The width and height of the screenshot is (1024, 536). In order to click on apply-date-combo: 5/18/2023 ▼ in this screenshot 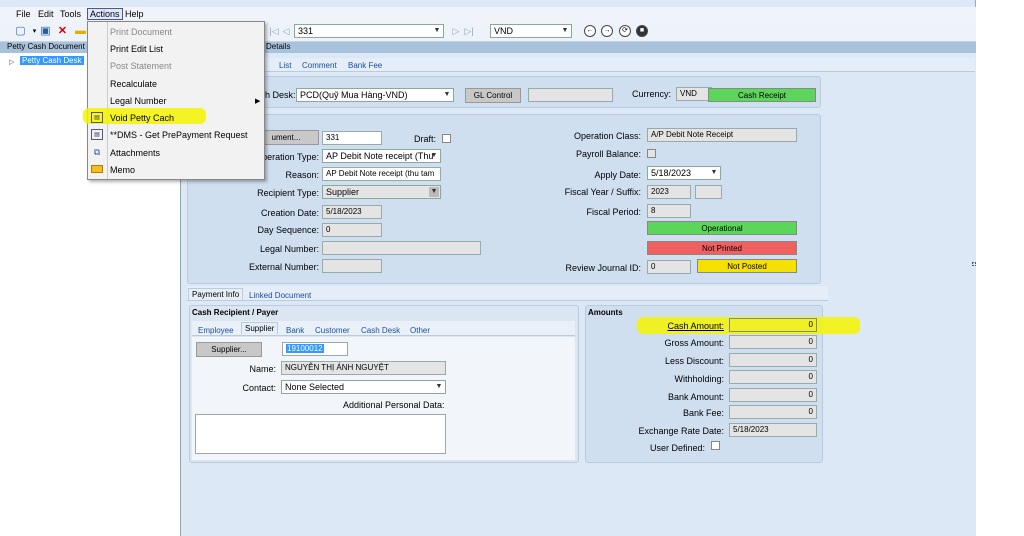, I will do `click(684, 173)`.